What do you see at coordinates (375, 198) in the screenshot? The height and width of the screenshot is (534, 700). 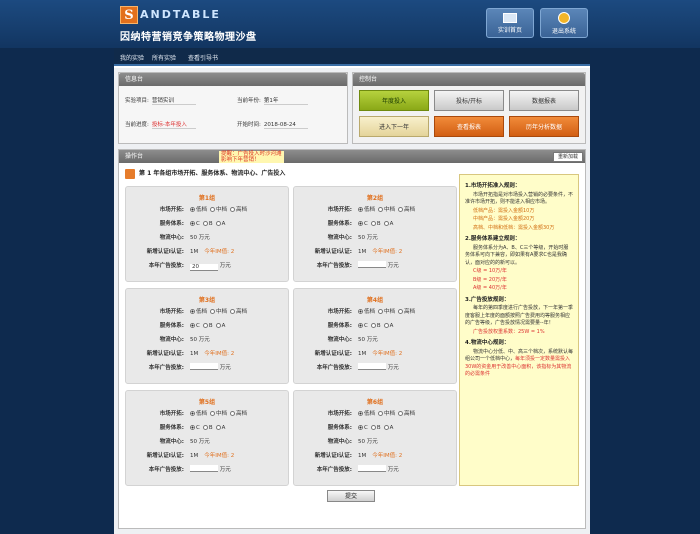 I see `group-title: 第2组` at bounding box center [375, 198].